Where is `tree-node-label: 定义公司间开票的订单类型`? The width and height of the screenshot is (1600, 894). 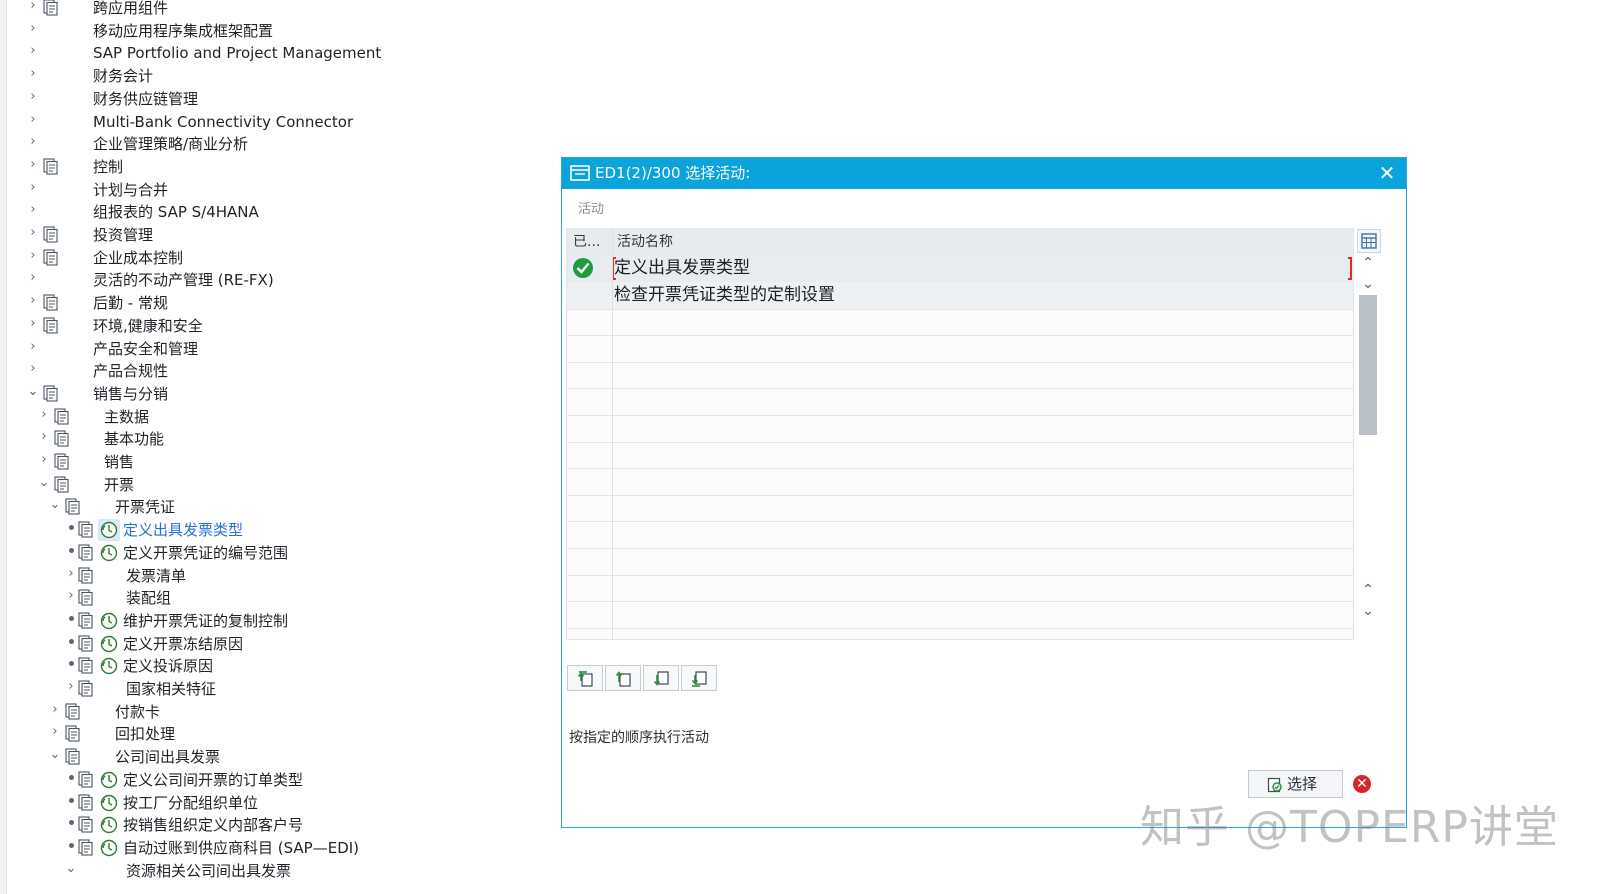 tree-node-label: 定义公司间开票的订单类型 is located at coordinates (213, 780).